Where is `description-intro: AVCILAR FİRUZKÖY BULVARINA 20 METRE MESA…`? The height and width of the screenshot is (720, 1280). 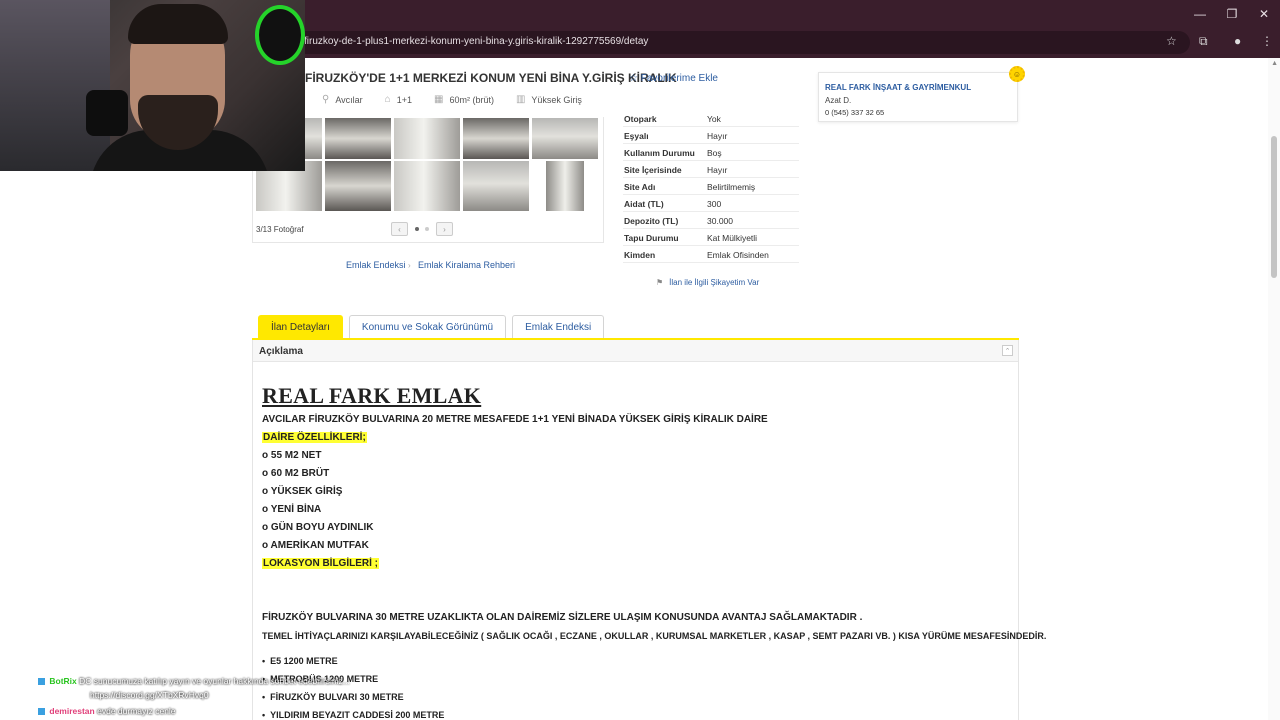 description-intro: AVCILAR FİRUZKÖY BULVARINA 20 METRE MESA… is located at coordinates (515, 419).